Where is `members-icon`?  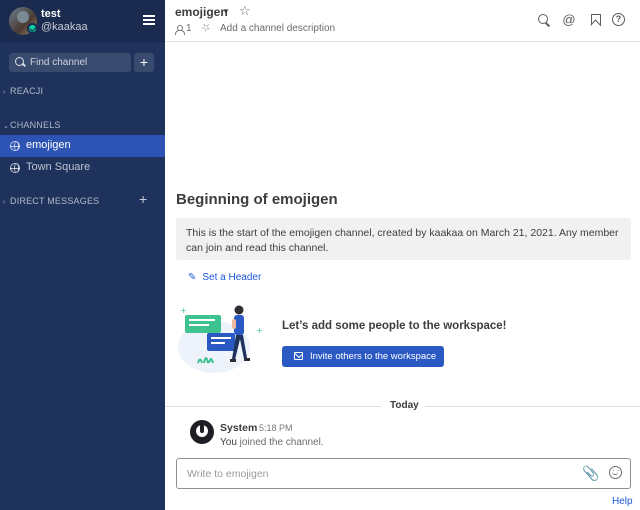
members-icon is located at coordinates (180, 30).